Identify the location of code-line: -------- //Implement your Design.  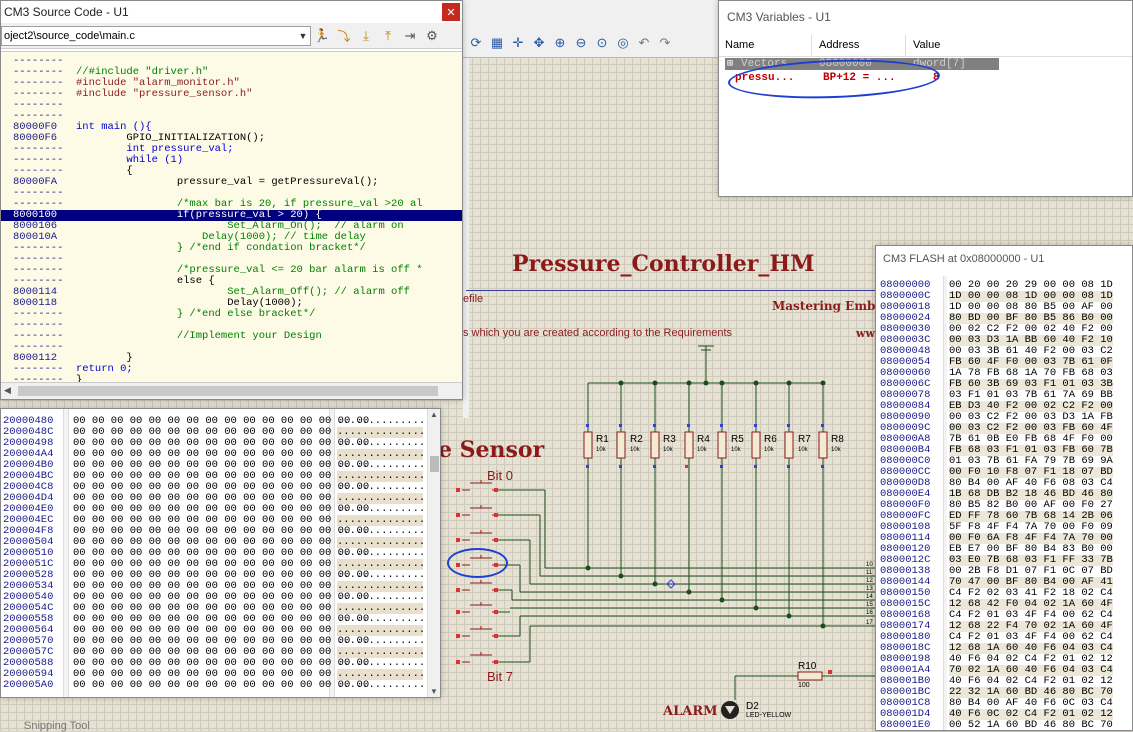
(231, 336).